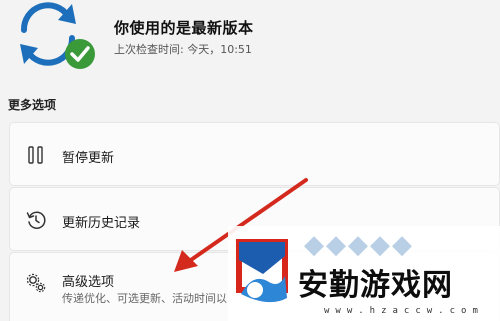 Image resolution: width=500 pixels, height=321 pixels. Describe the element at coordinates (36, 220) in the screenshot. I see `history-icon` at that location.